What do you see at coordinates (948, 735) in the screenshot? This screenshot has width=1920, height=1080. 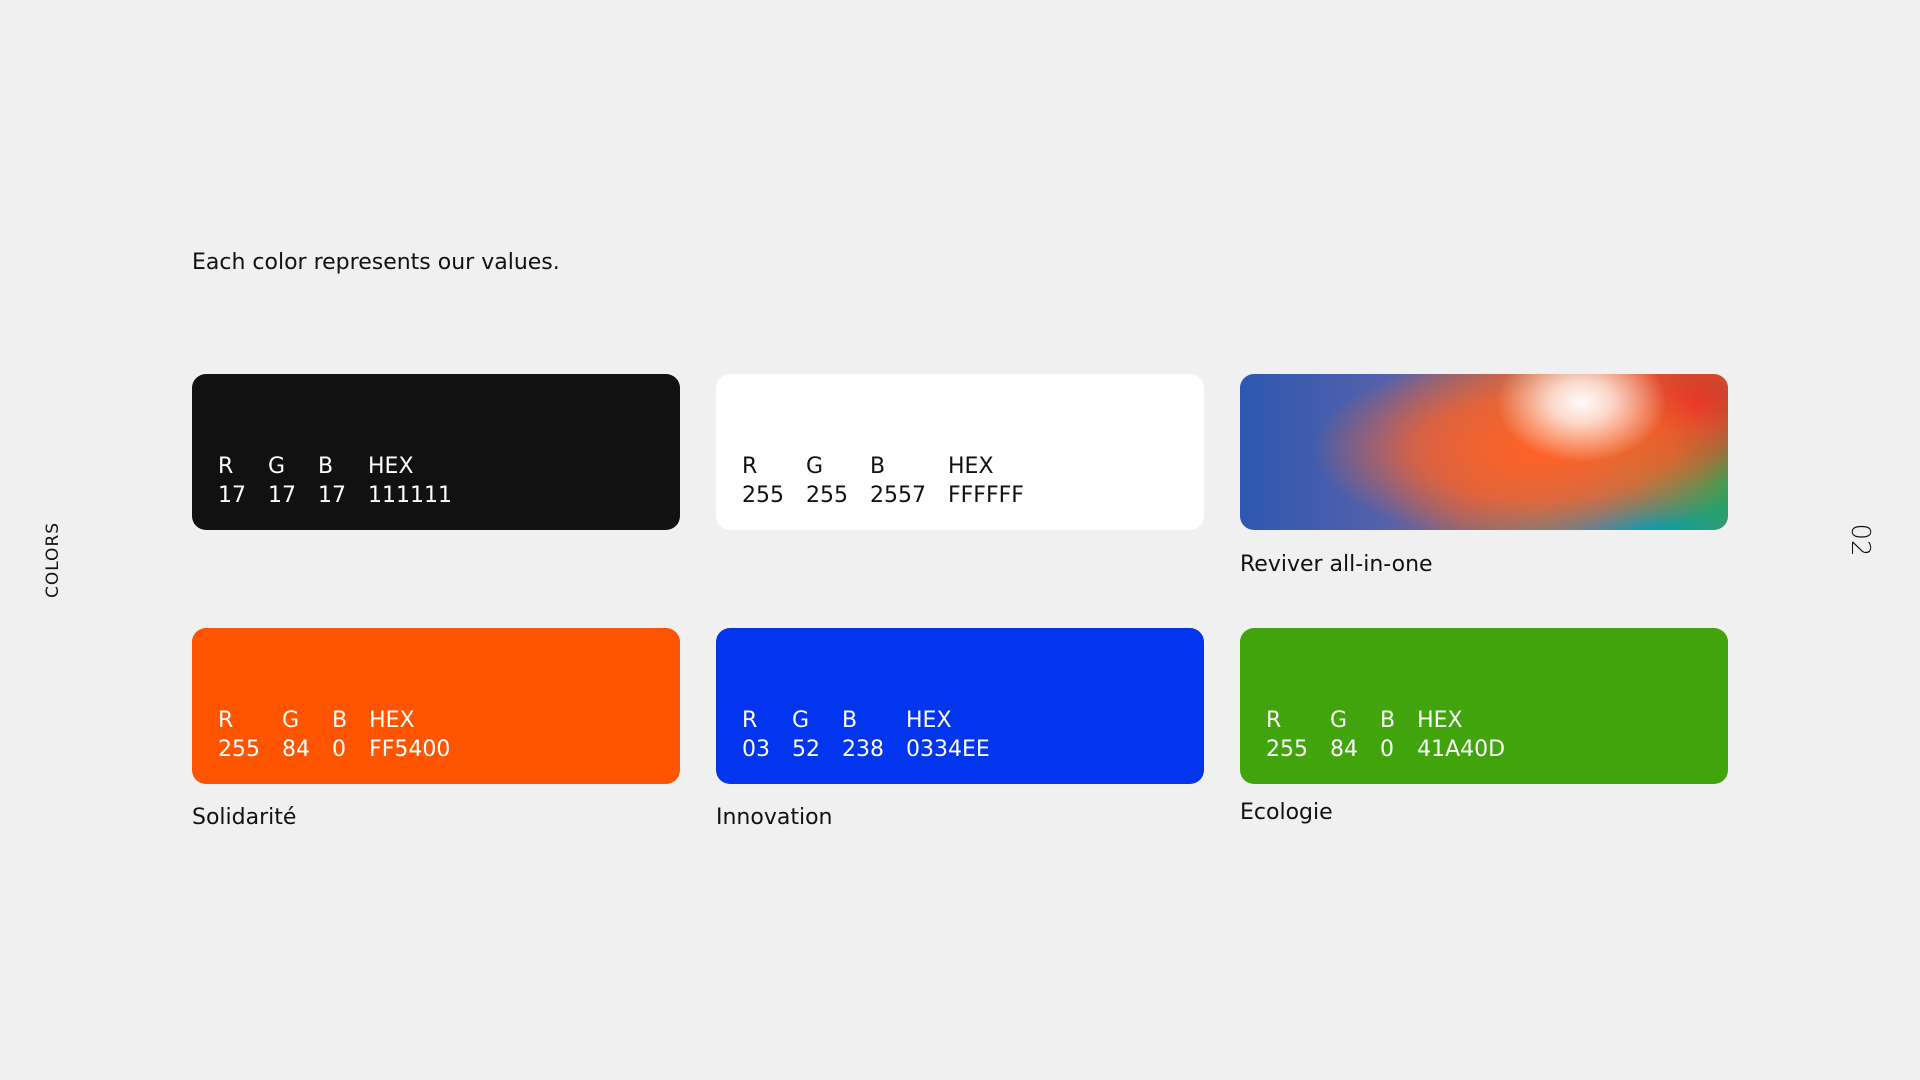 I see `value-group-hex: HEX 0334EE` at bounding box center [948, 735].